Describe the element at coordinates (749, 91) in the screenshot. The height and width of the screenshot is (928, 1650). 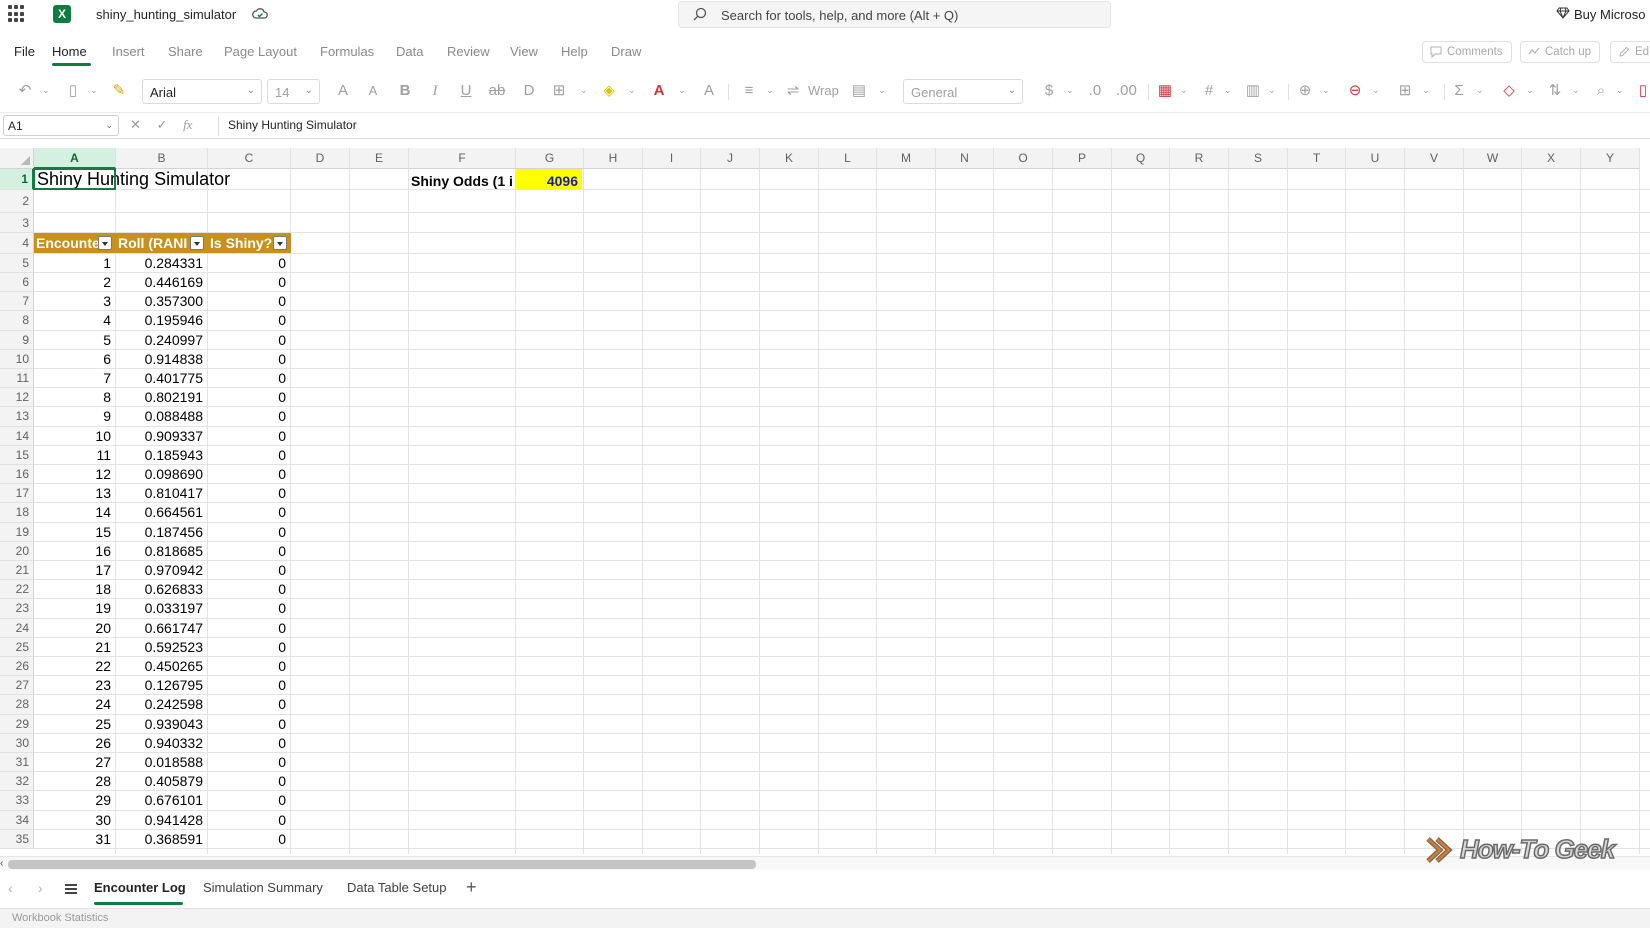
I see `align-icon: ≡` at that location.